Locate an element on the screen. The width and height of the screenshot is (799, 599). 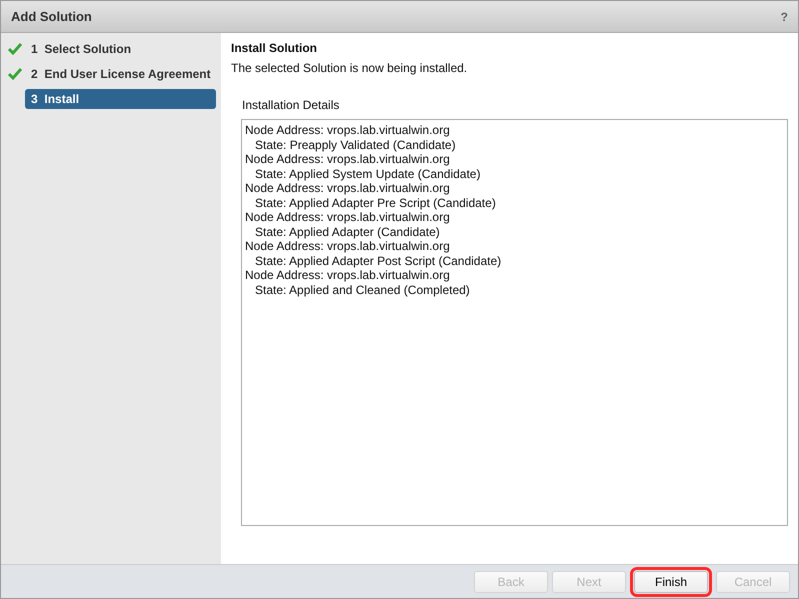
section-heading: Install Solution is located at coordinates (274, 48).